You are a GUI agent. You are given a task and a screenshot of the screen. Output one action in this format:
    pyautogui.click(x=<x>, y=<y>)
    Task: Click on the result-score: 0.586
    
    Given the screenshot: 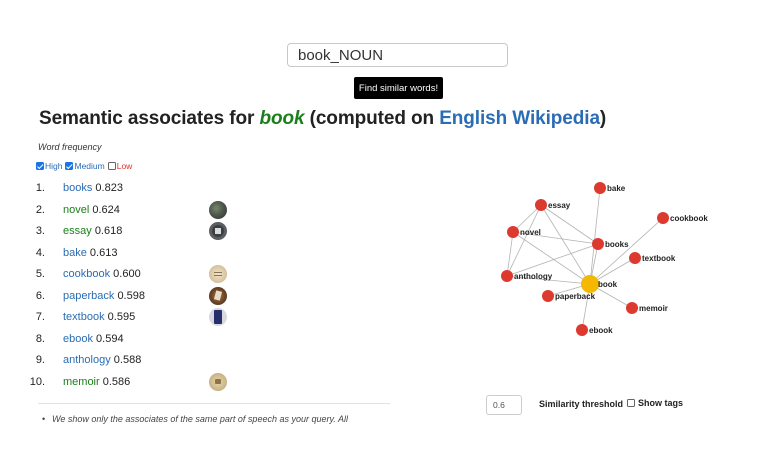 What is the action you would take?
    pyautogui.click(x=116, y=381)
    